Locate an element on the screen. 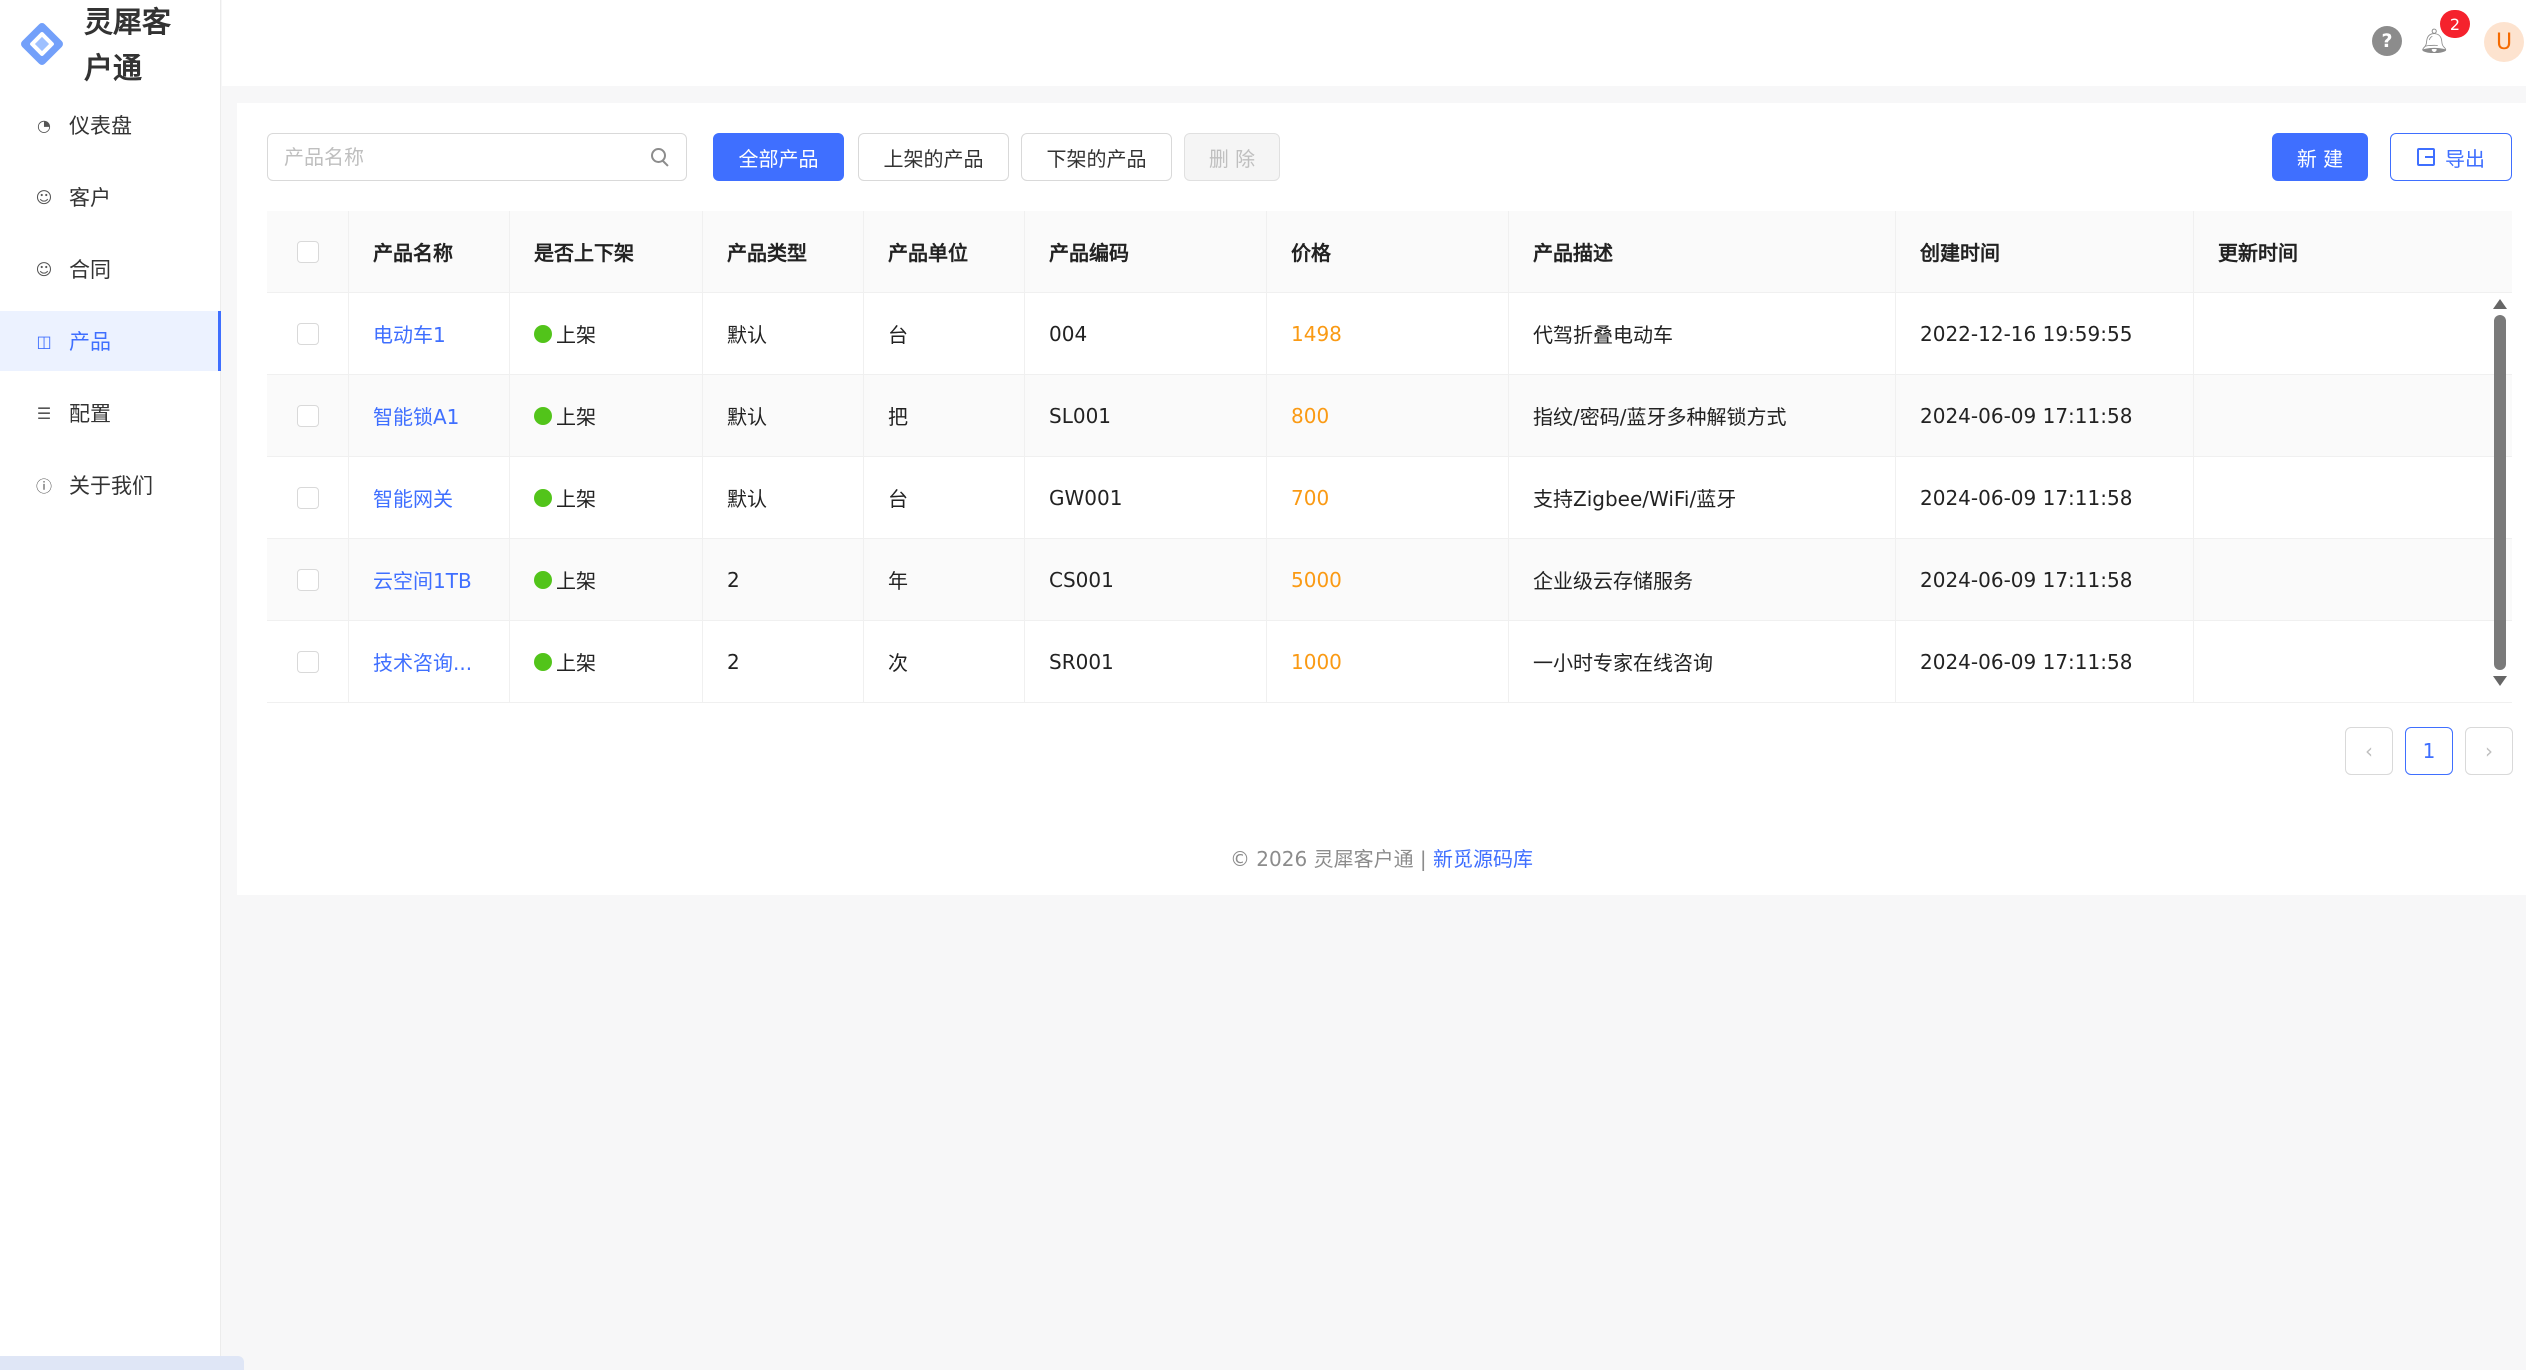 Image resolution: width=2526 pixels, height=1370 pixels. prev-page-button: ‹ is located at coordinates (2369, 751).